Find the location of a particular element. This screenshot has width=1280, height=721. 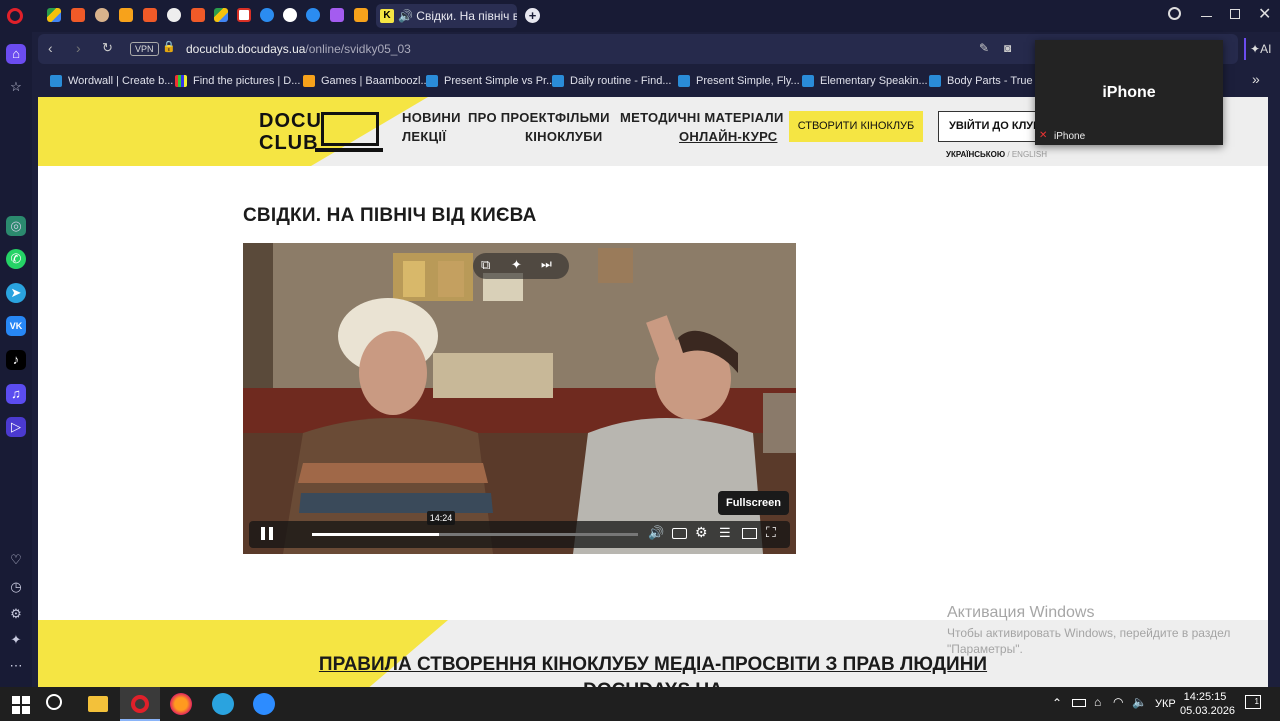

google-drive-tab-icon is located at coordinates (54, 15).